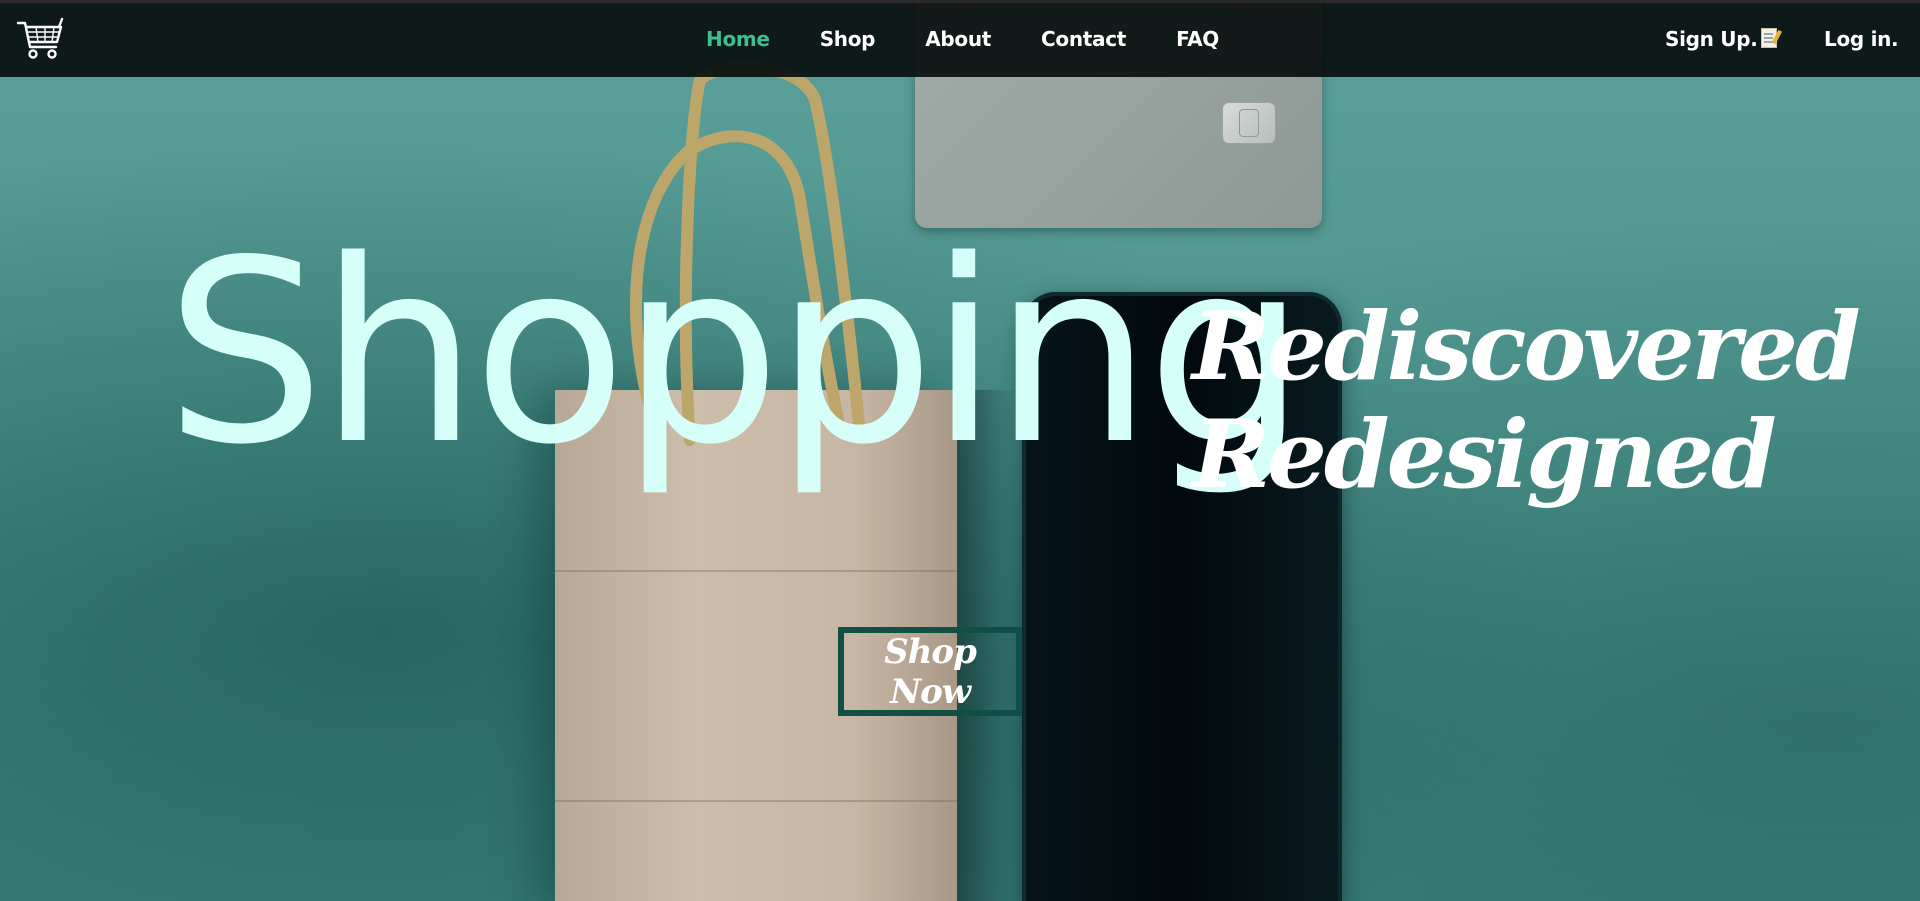  Describe the element at coordinates (930, 671) in the screenshot. I see `shop-now-button: Shop Now` at that location.